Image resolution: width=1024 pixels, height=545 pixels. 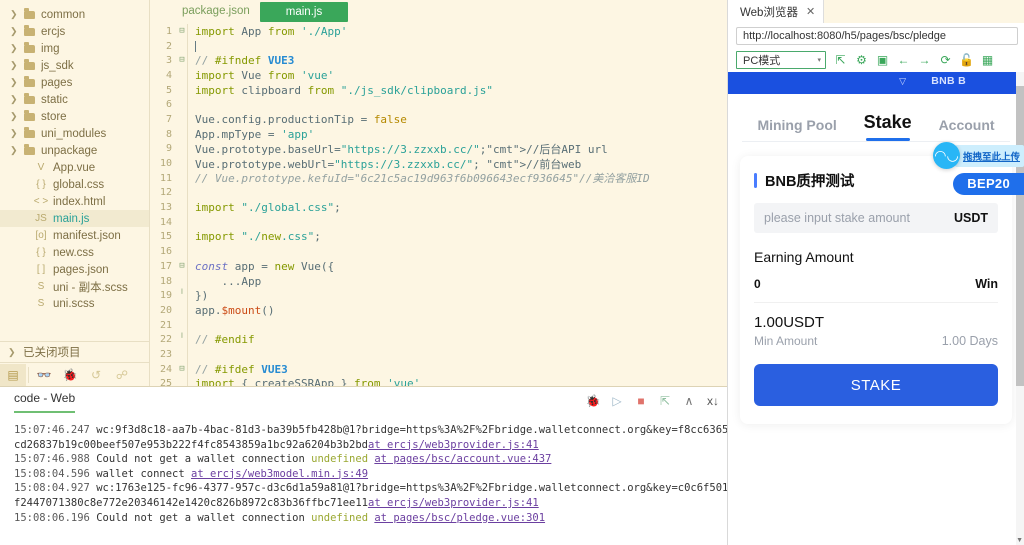 I want to click on chain-badge: BEP20, so click(x=988, y=184).